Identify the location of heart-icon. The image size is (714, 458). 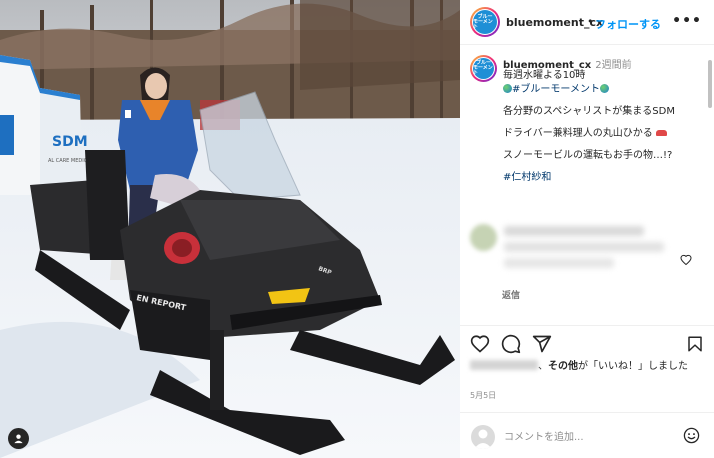
(480, 344).